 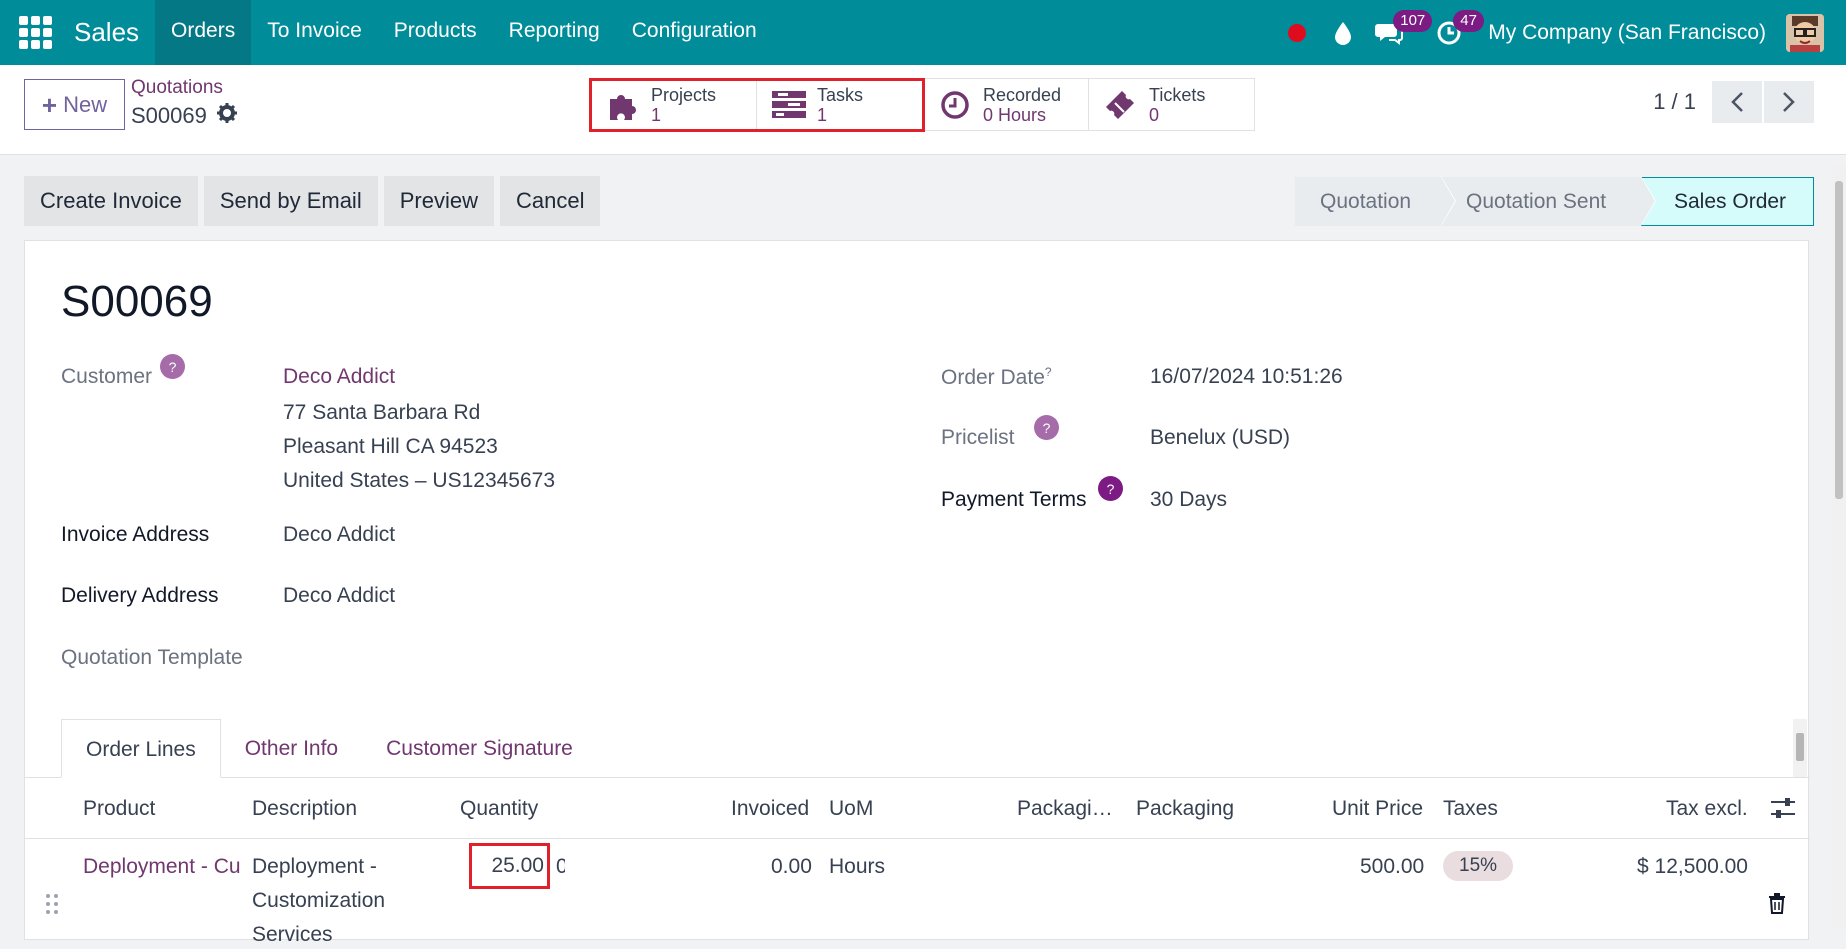 I want to click on pager-next-button, so click(x=1789, y=102).